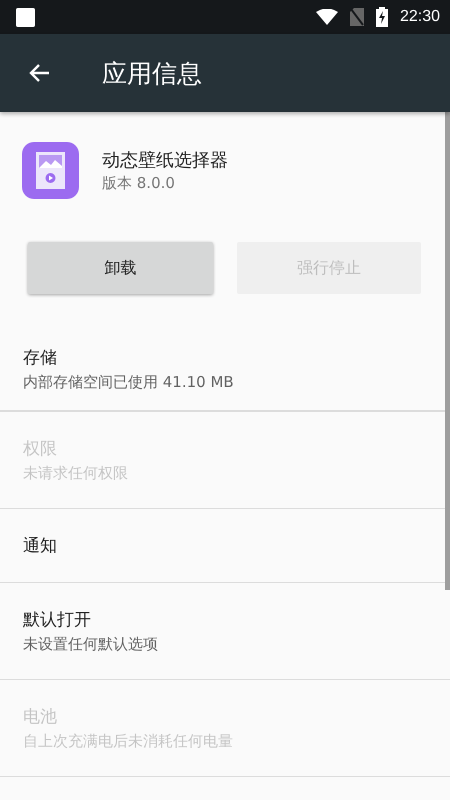  What do you see at coordinates (382, 17) in the screenshot?
I see `battery-charging-icon` at bounding box center [382, 17].